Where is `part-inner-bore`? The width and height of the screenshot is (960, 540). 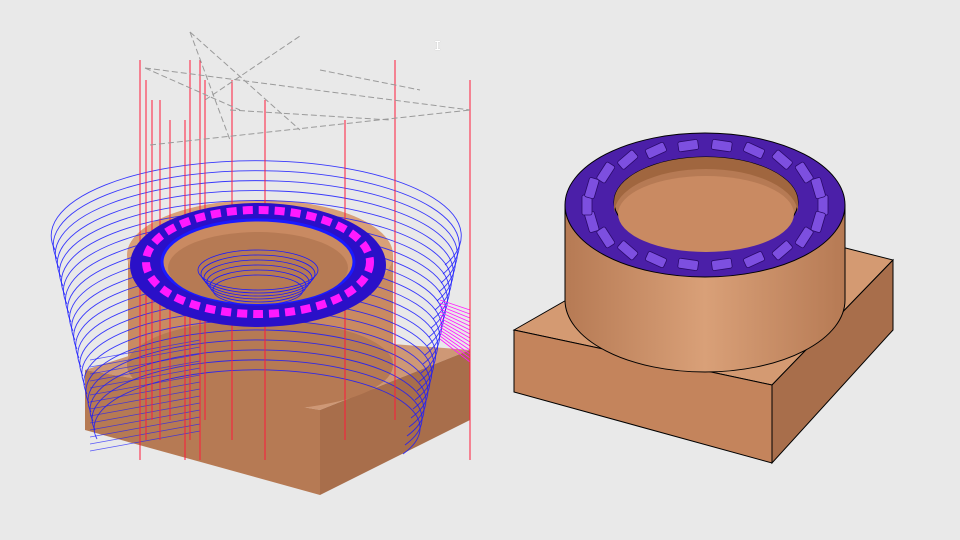
part-inner-bore is located at coordinates (706, 204).